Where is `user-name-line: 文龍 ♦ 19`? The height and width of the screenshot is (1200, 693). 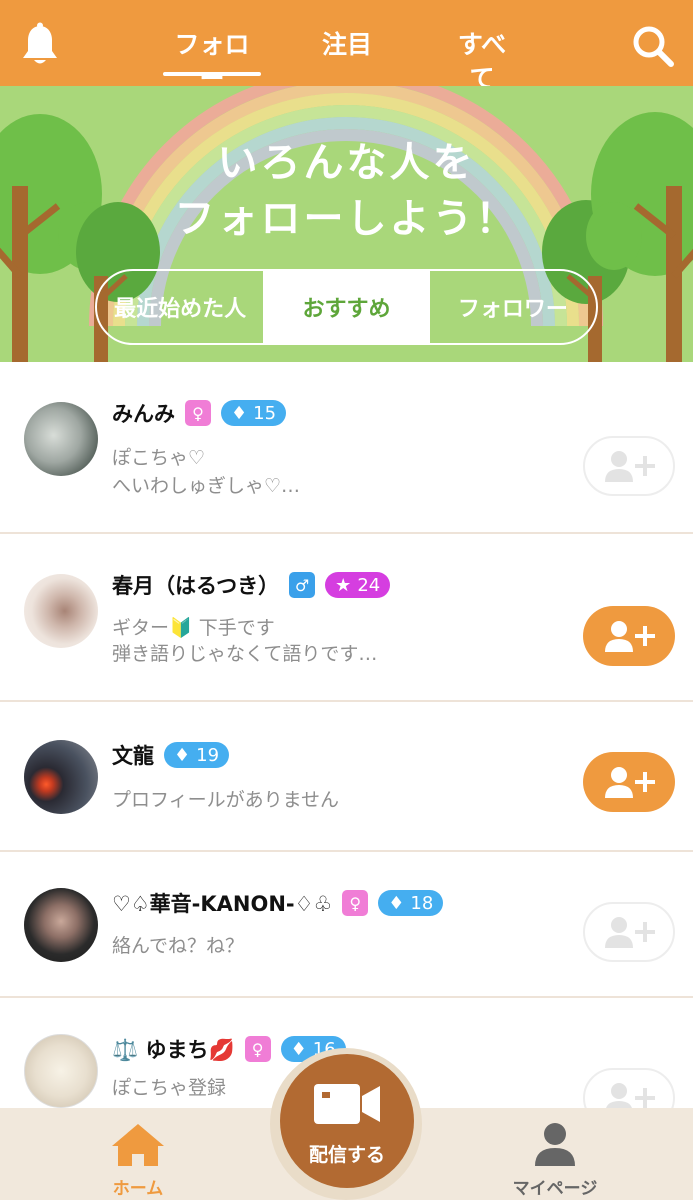 user-name-line: 文龍 ♦ 19 is located at coordinates (171, 755).